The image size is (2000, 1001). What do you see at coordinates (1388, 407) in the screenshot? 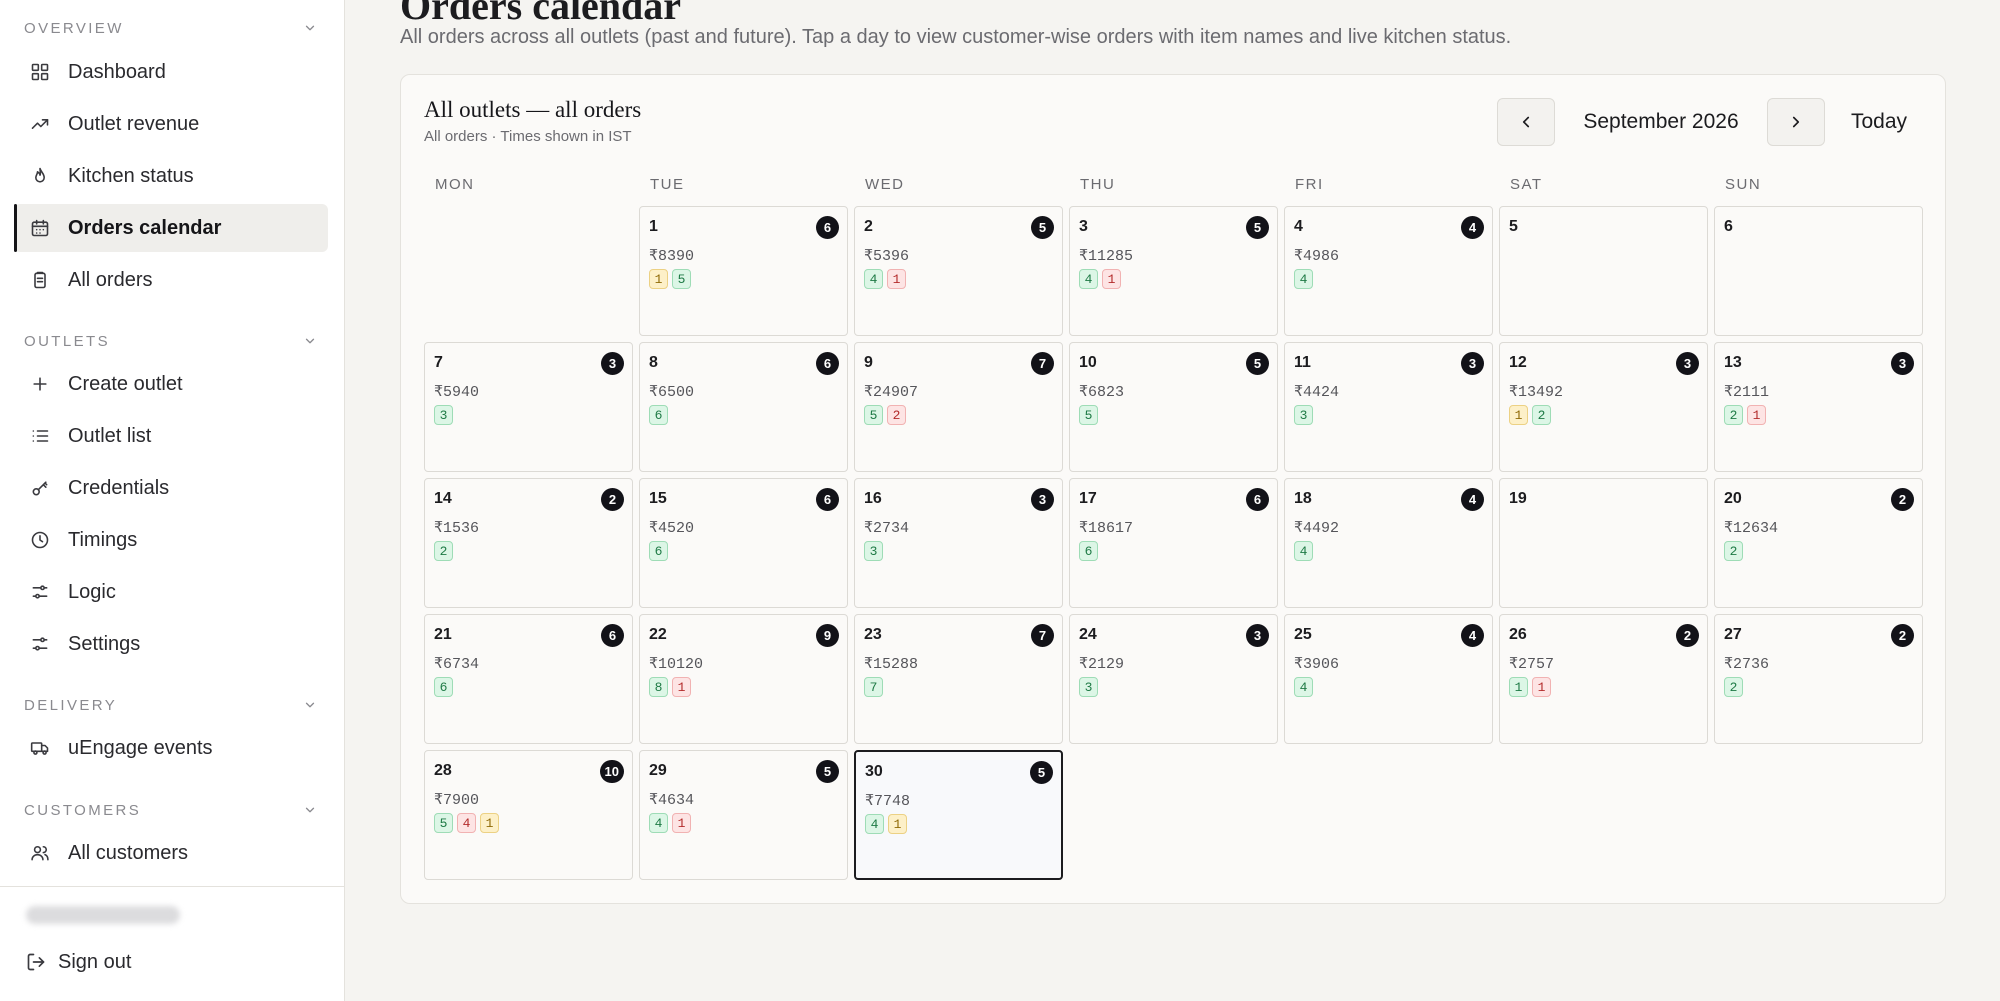
I see `calendar-day-cell: 11 3 ₹4424 3` at bounding box center [1388, 407].